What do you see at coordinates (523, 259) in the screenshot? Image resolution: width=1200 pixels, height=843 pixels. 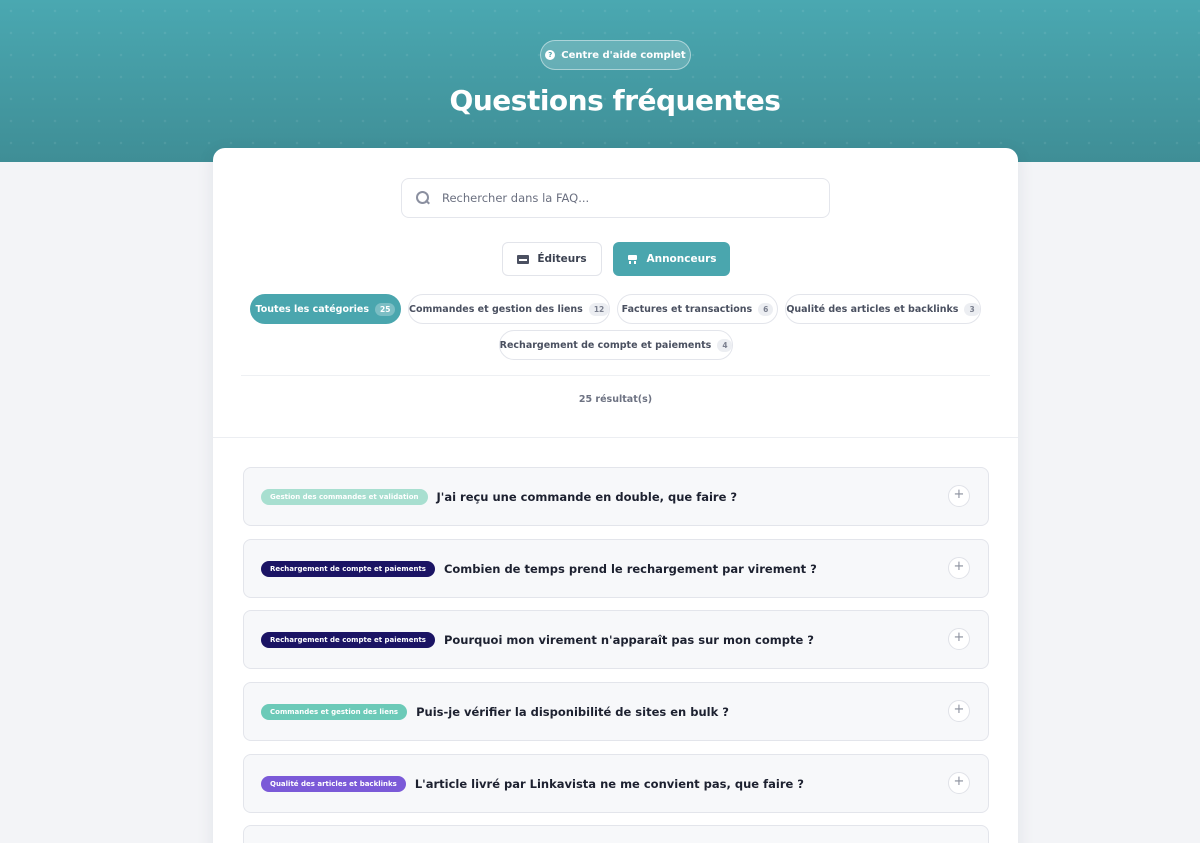 I see `store-icon` at bounding box center [523, 259].